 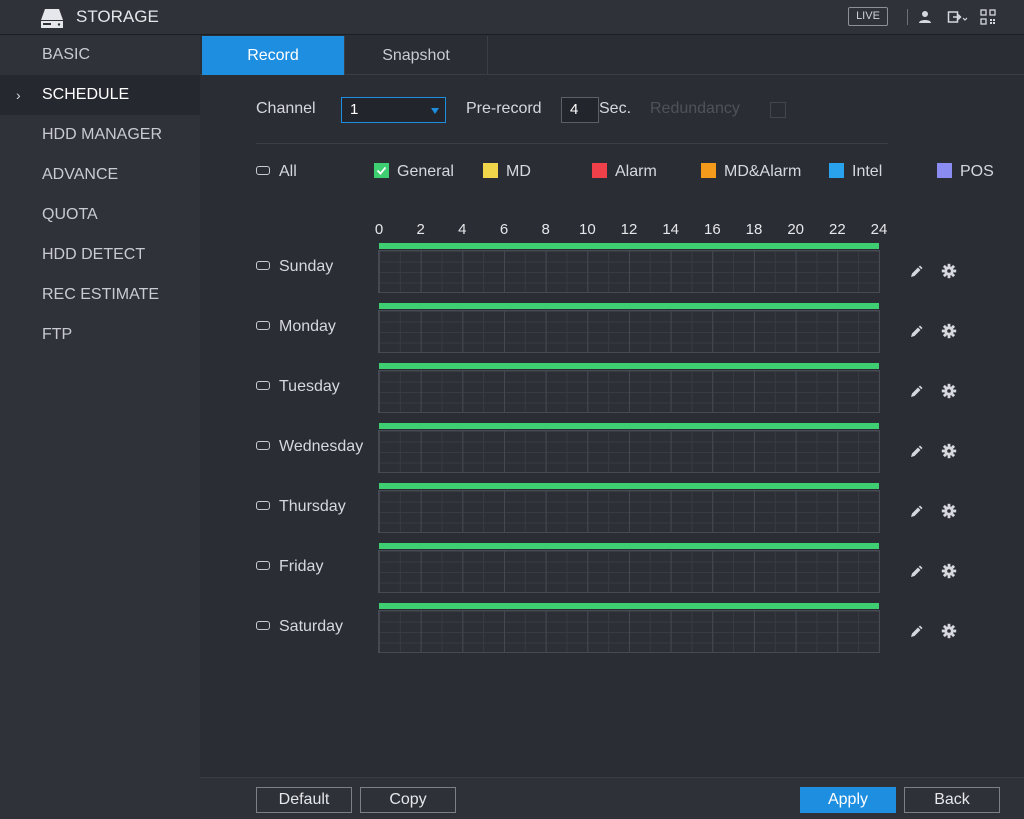 What do you see at coordinates (414, 173) in the screenshot?
I see `legend-general: General` at bounding box center [414, 173].